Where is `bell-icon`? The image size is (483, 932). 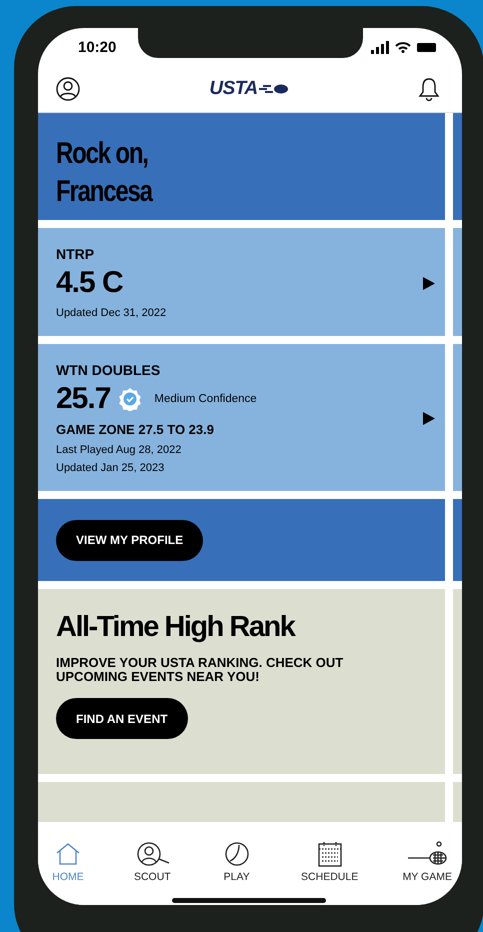
bell-icon is located at coordinates (429, 89).